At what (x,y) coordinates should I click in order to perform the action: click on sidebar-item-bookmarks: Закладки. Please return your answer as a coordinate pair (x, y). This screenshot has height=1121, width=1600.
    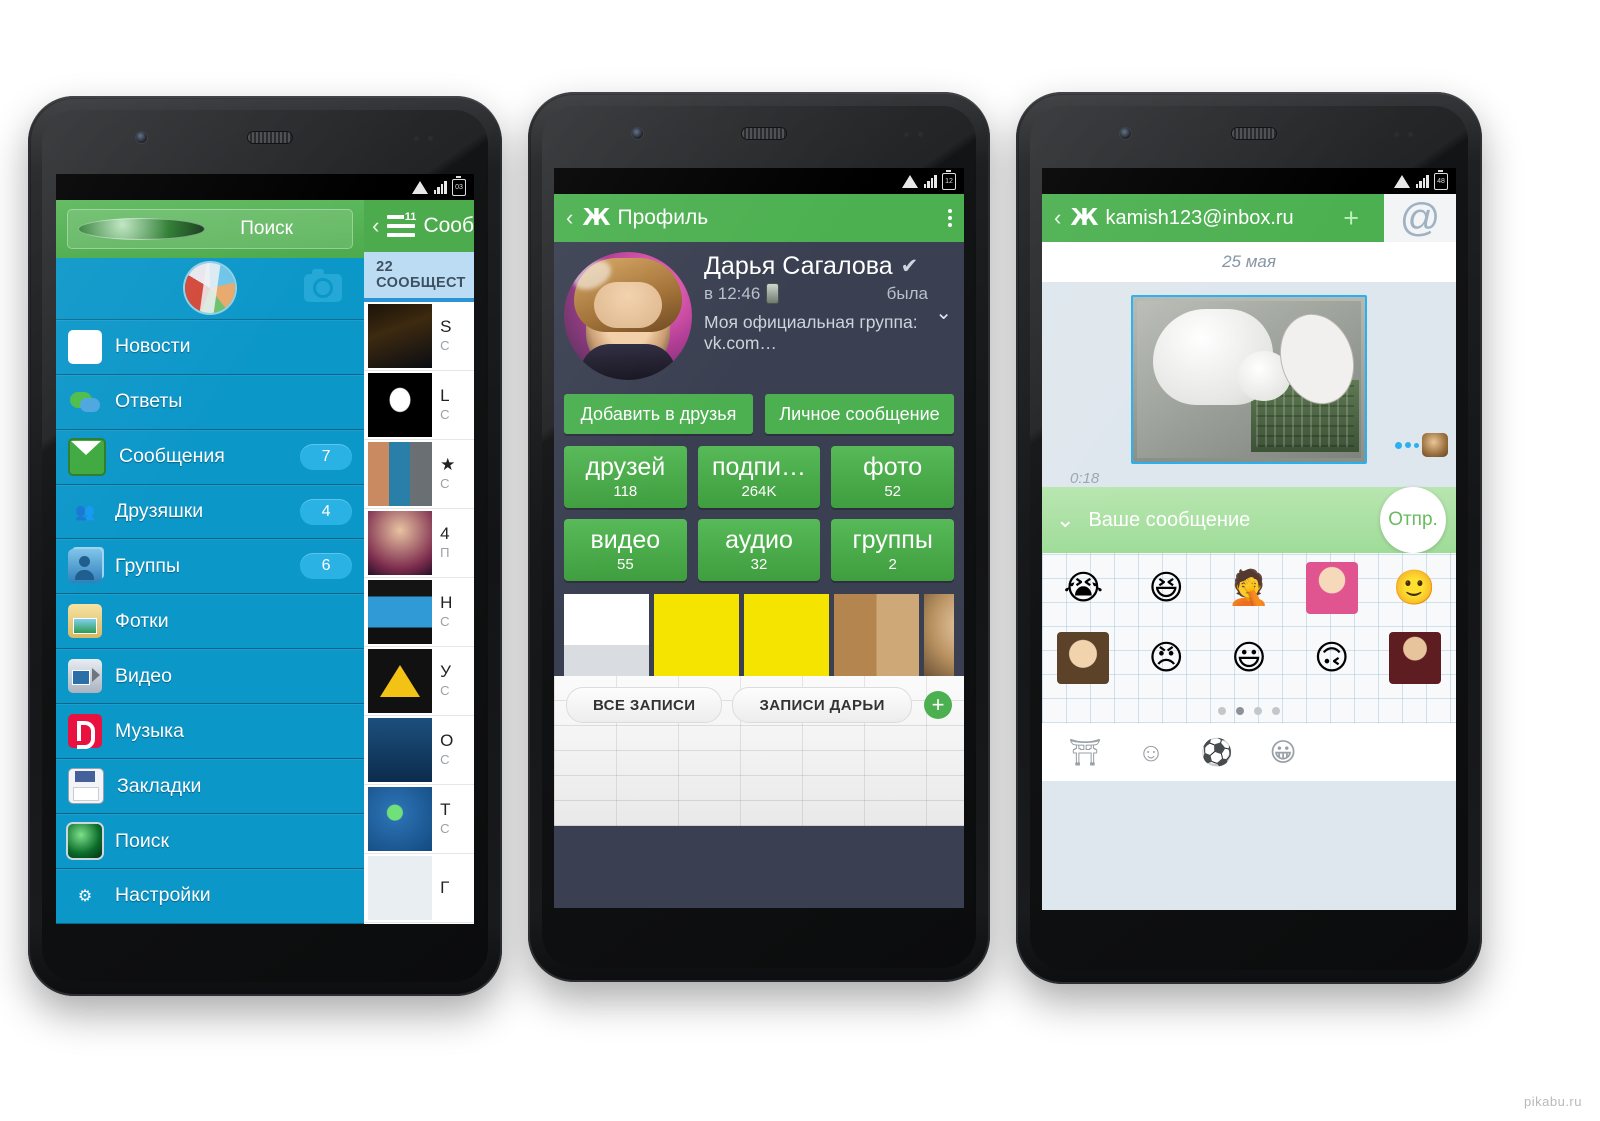
    Looking at the image, I should click on (210, 787).